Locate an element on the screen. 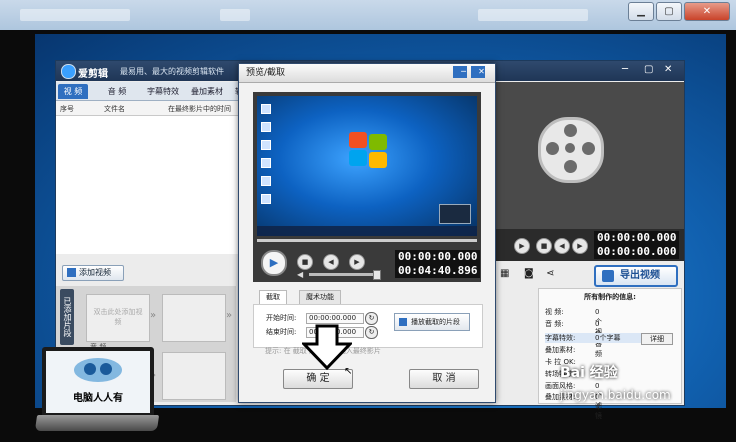  dialog-titlebar: 预览/截取 ─ ✕ is located at coordinates (367, 73).